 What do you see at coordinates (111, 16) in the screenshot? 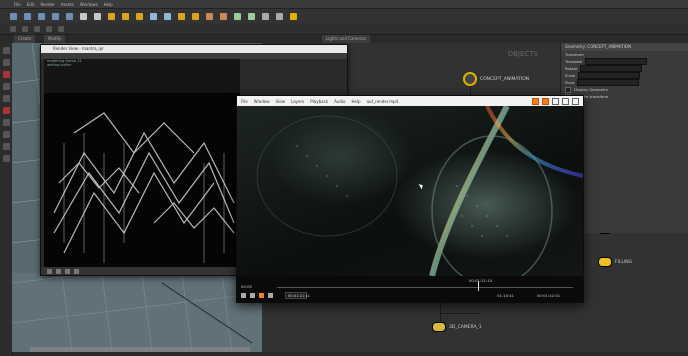
I see `light-tool-icon` at bounding box center [111, 16].